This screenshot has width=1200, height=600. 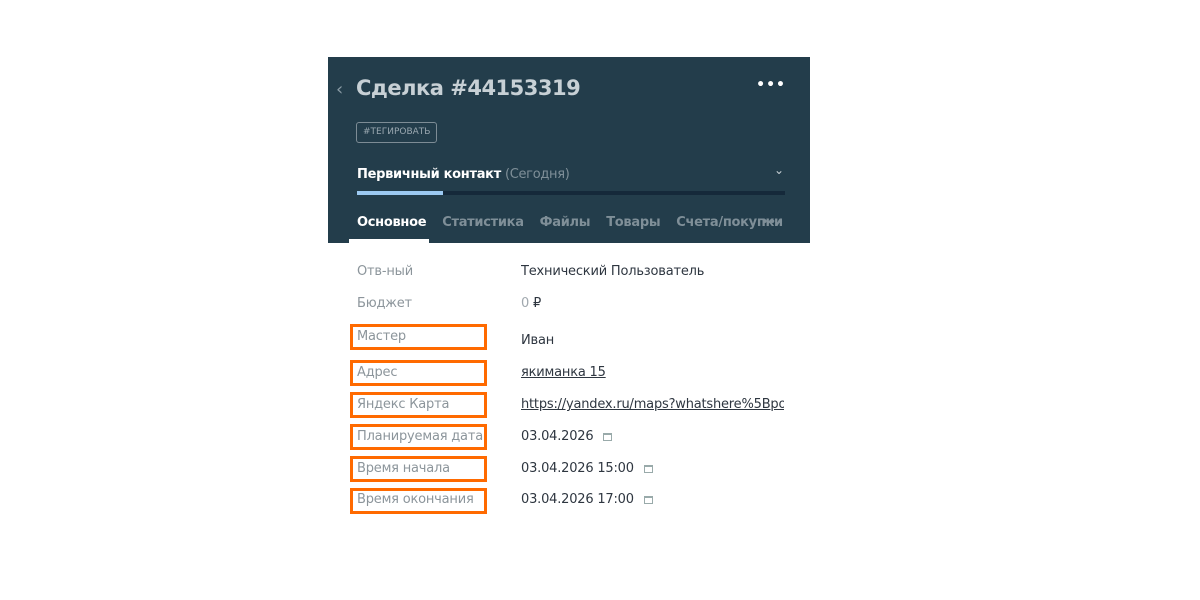 What do you see at coordinates (571, 193) in the screenshot?
I see `pipeline-progress-bar` at bounding box center [571, 193].